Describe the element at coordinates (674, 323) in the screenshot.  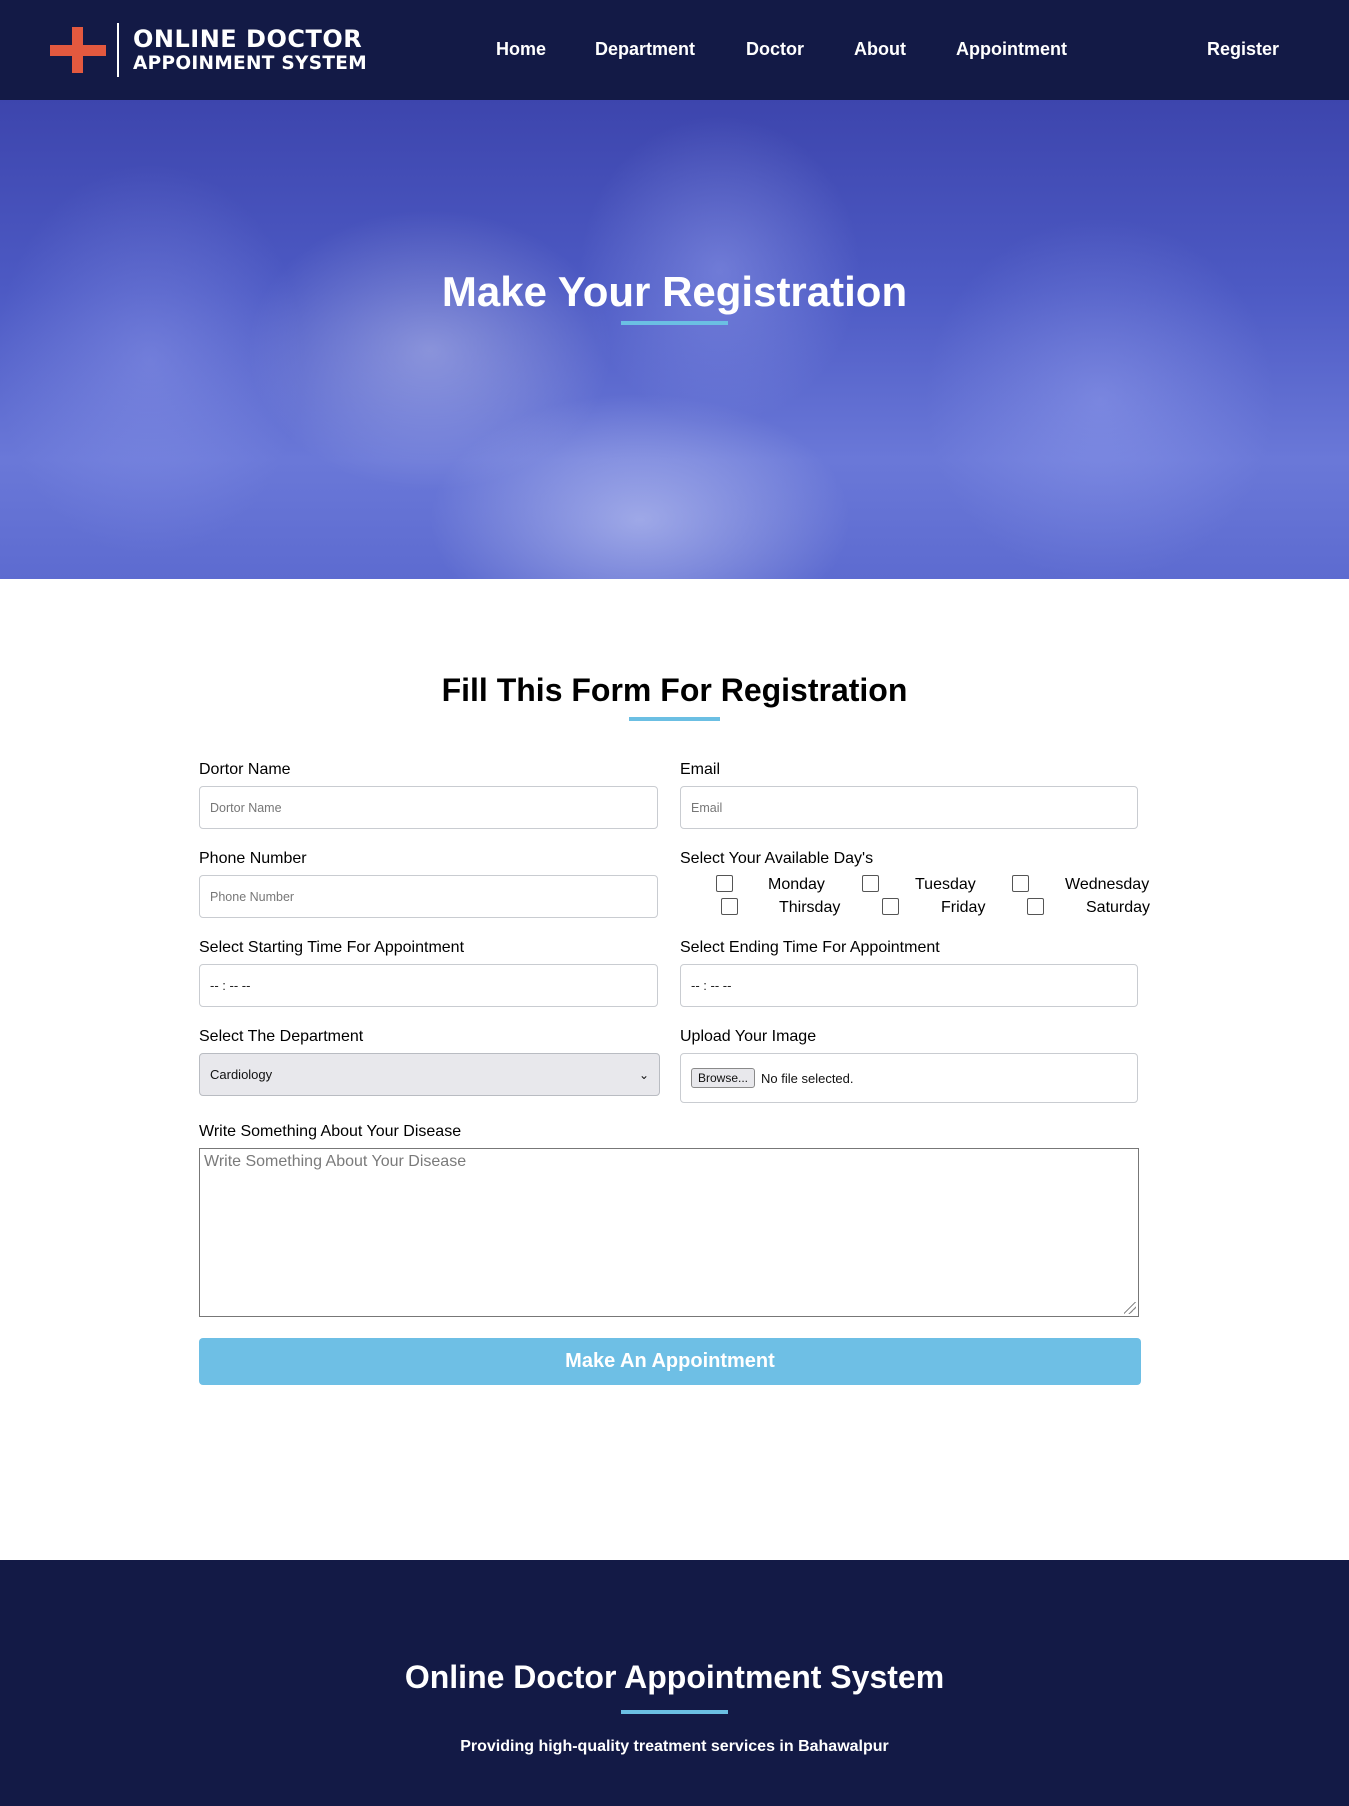
I see `hero-title-underline` at that location.